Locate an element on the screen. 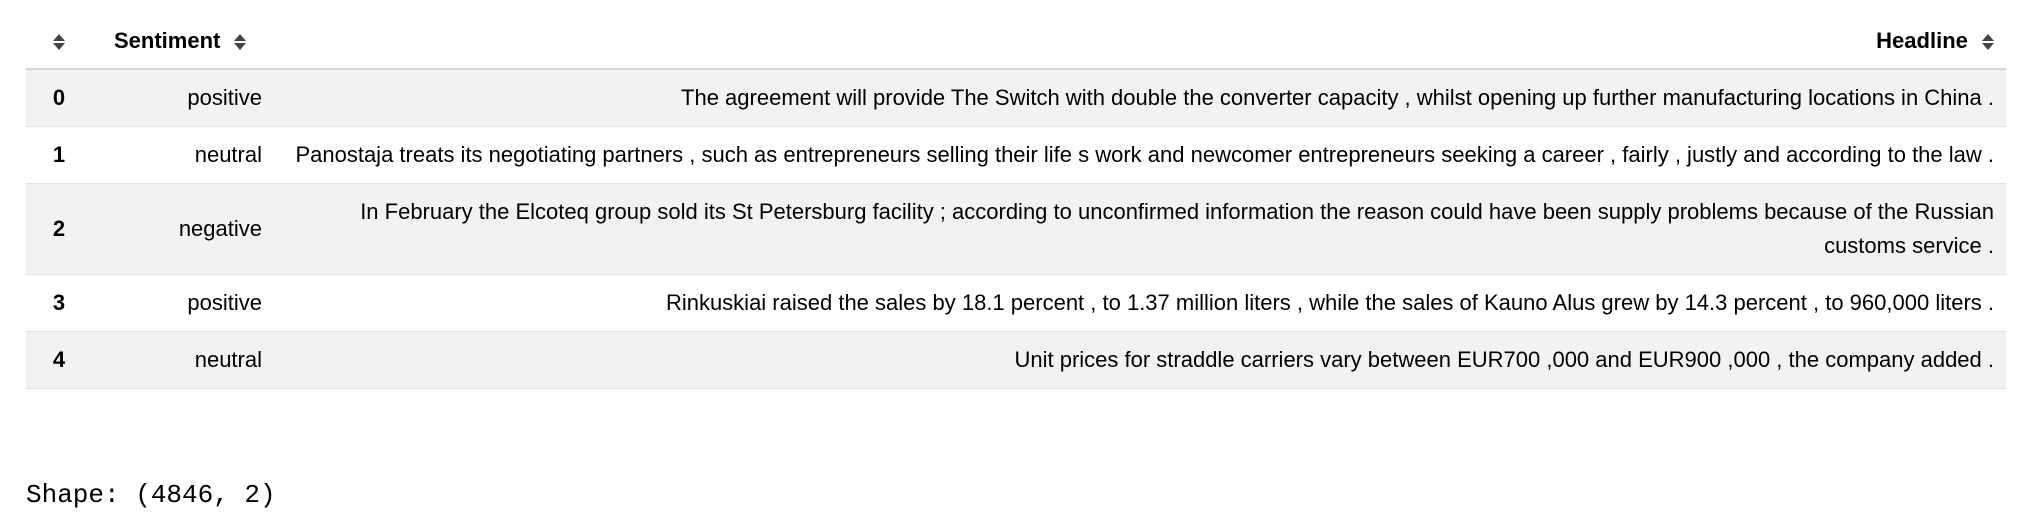 The image size is (2026, 526). row-index: 0 is located at coordinates (59, 98).